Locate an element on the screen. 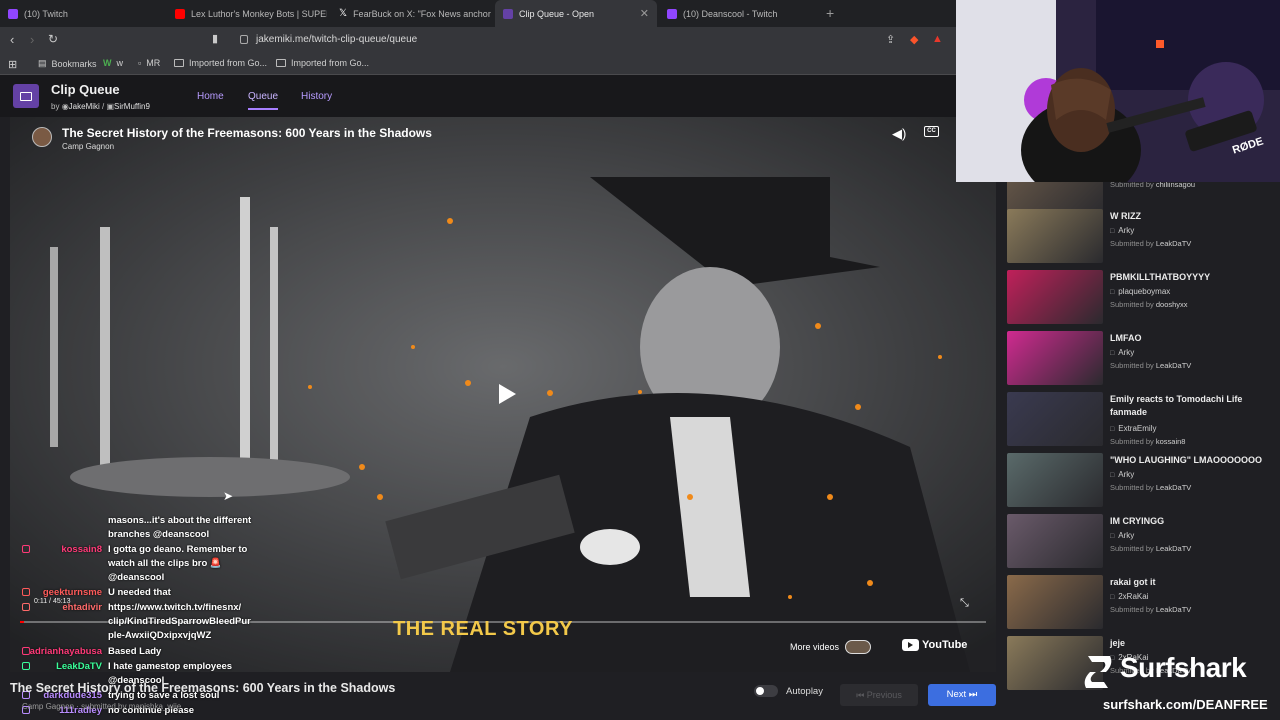 The width and height of the screenshot is (1280, 720). clip-queue-logo-icon is located at coordinates (26, 96).